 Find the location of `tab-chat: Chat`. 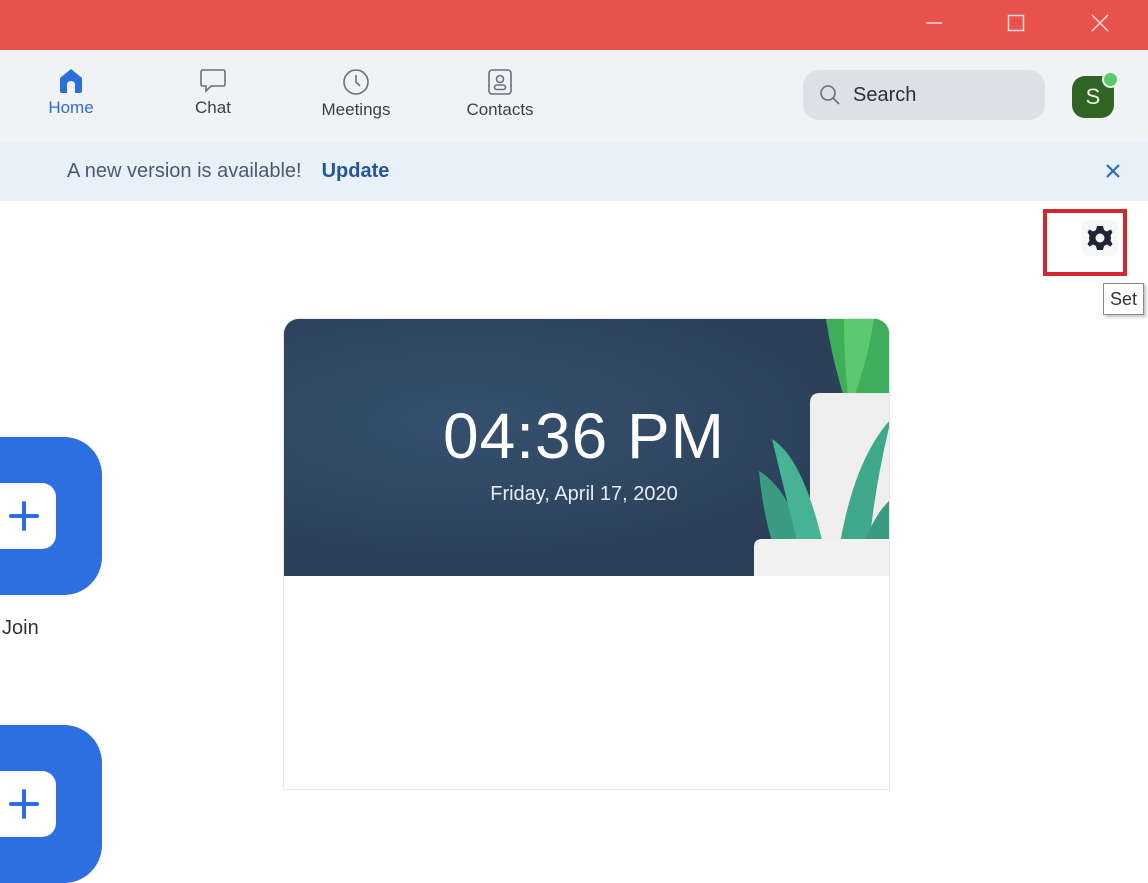

tab-chat: Chat is located at coordinates (213, 93).